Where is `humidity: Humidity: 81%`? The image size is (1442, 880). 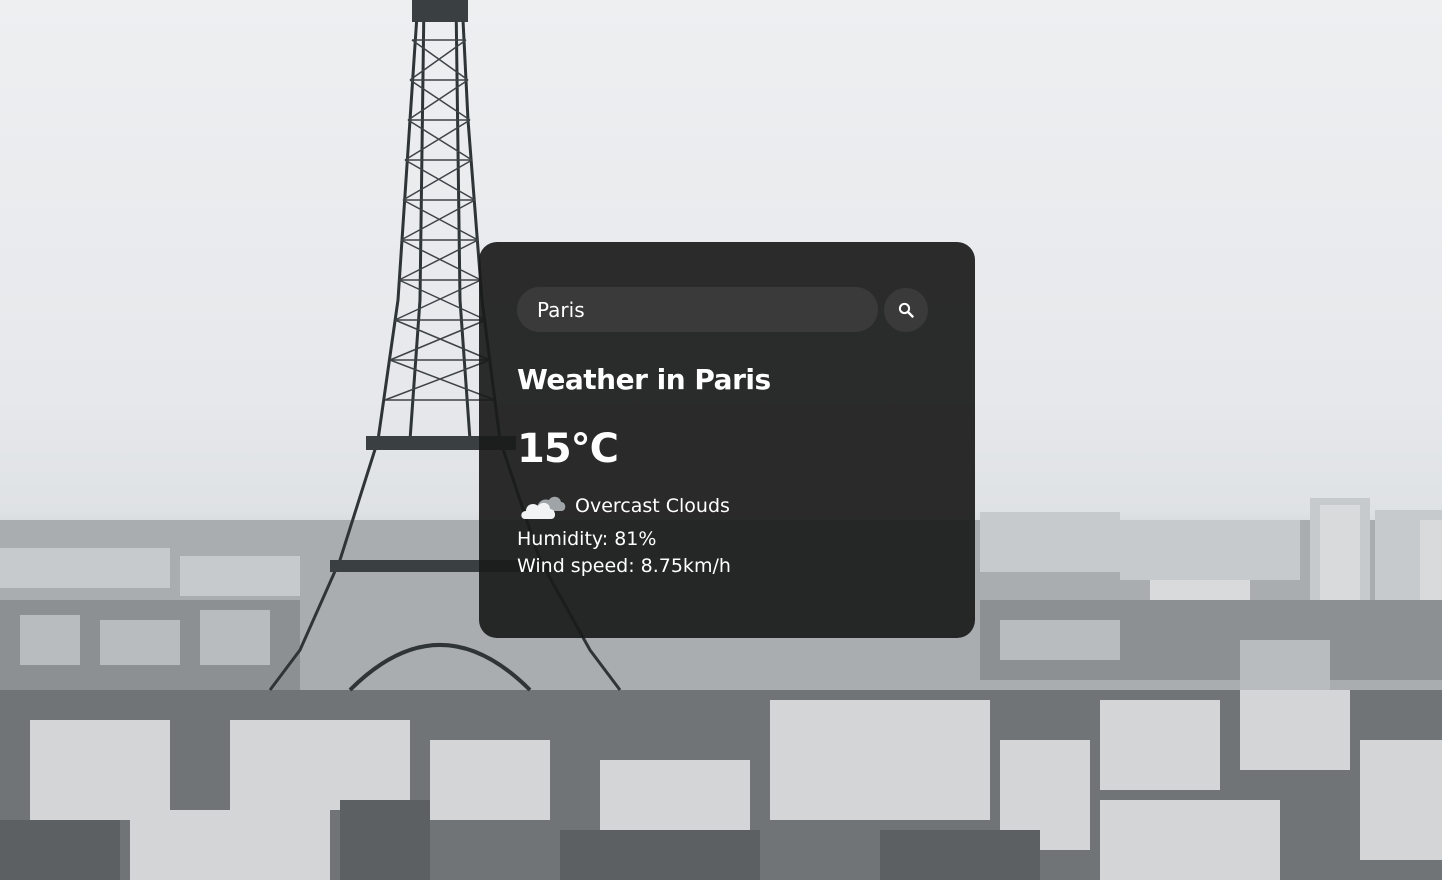 humidity: Humidity: 81% is located at coordinates (587, 539).